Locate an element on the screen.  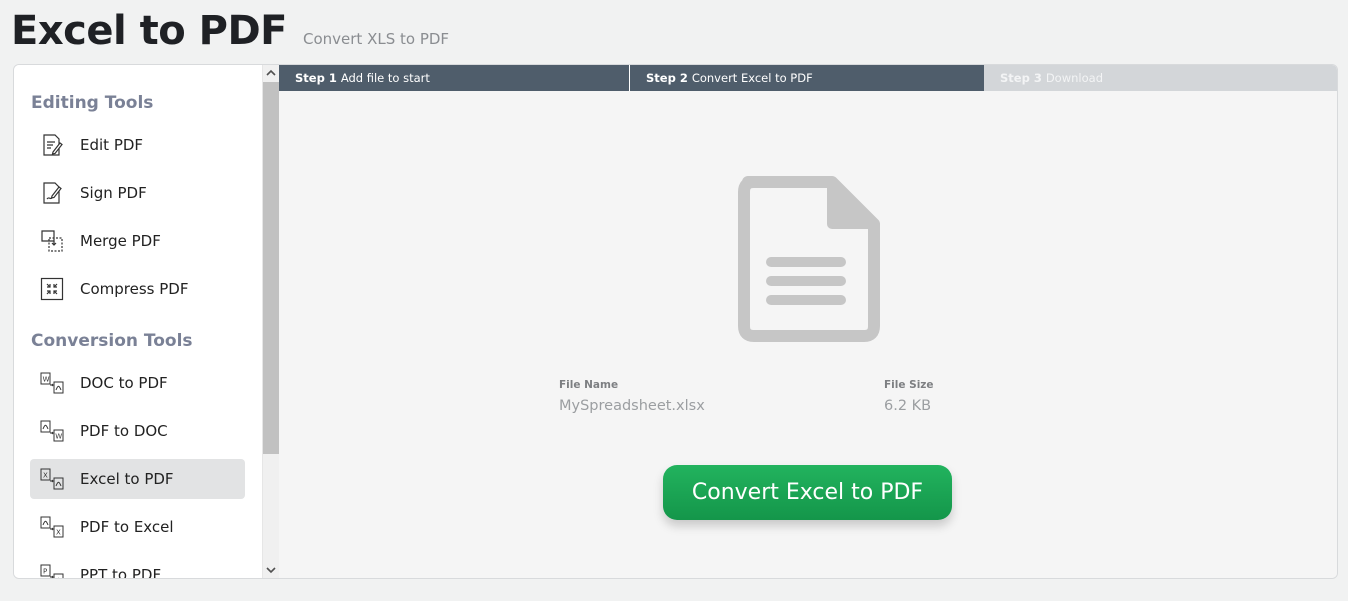
section-title-editing: Editing Tools is located at coordinates (92, 103).